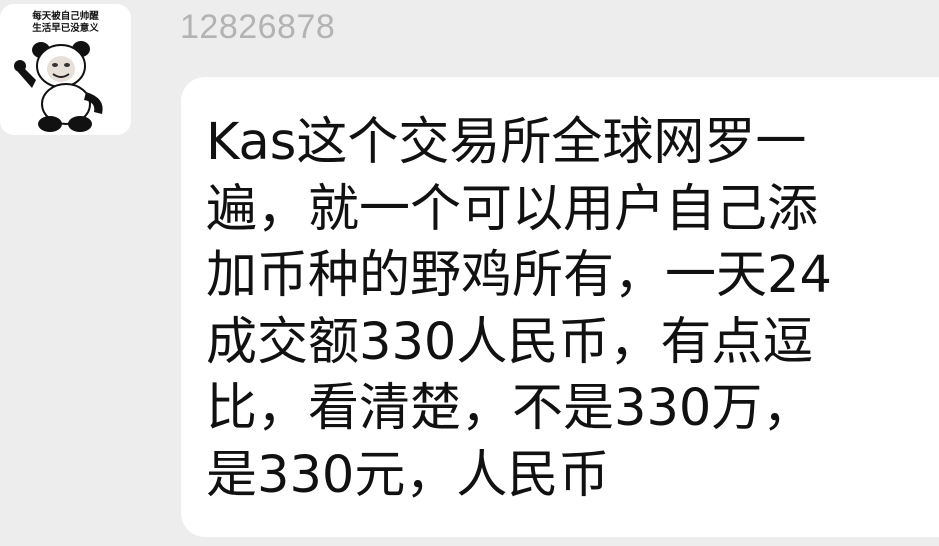 The width and height of the screenshot is (939, 546). I want to click on avatar: 每天被自己帅醒 生活早已没意义, so click(65, 69).